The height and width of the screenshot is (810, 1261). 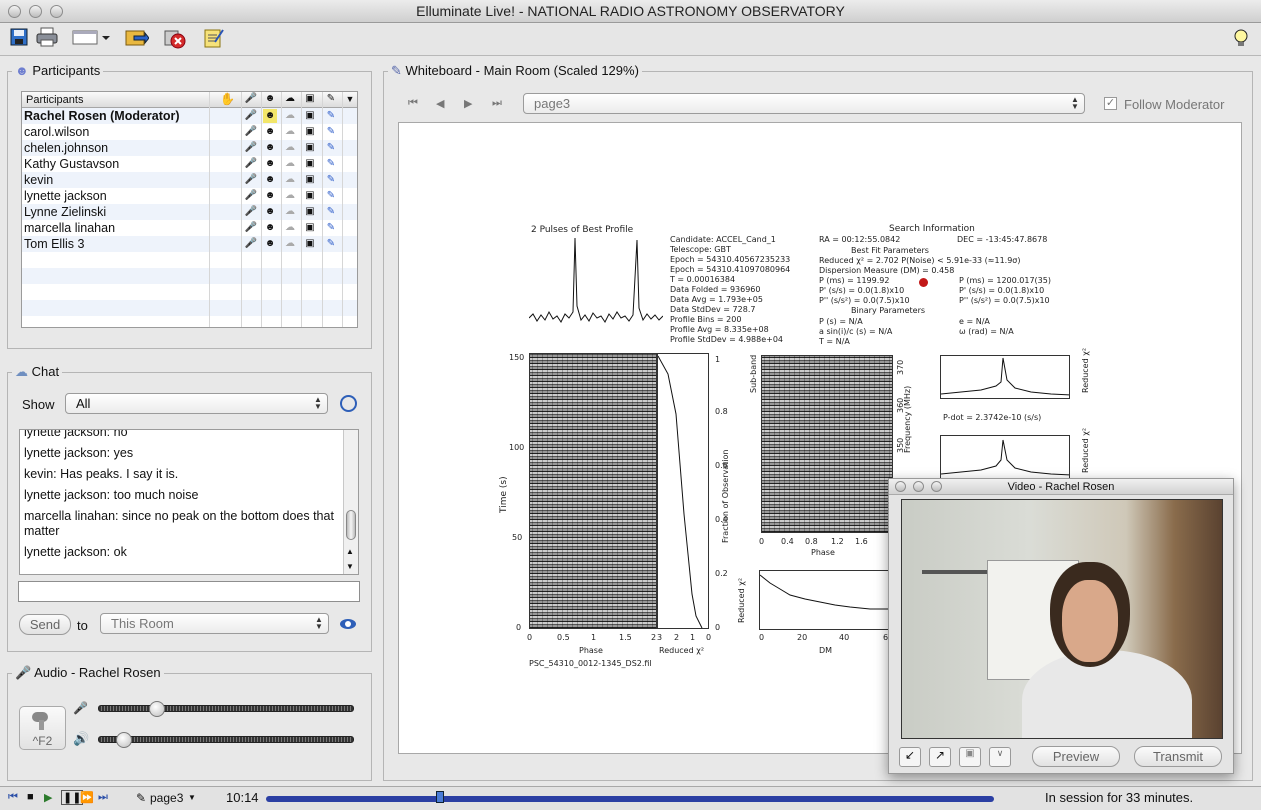 What do you see at coordinates (713, 309) in the screenshot?
I see `candidate-lines-line: Data StdDev = 728.7` at bounding box center [713, 309].